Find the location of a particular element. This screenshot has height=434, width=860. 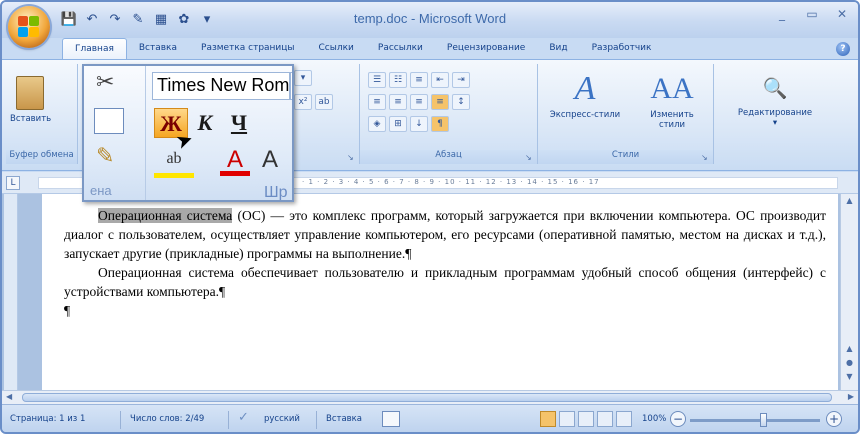

paragraph-dialog-launcher-icon: ↘ is located at coordinates (529, 157).